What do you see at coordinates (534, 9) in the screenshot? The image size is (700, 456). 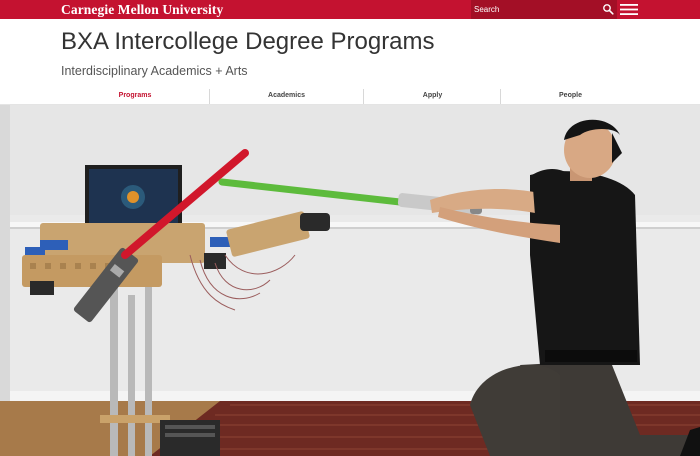 I see `search-input` at bounding box center [534, 9].